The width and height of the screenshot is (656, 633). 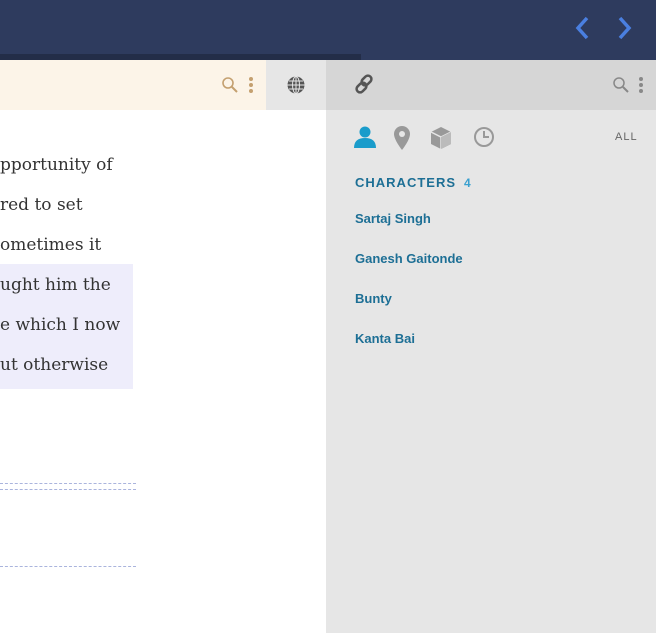 I want to click on text-line: ut otherwise, so click(x=54, y=365).